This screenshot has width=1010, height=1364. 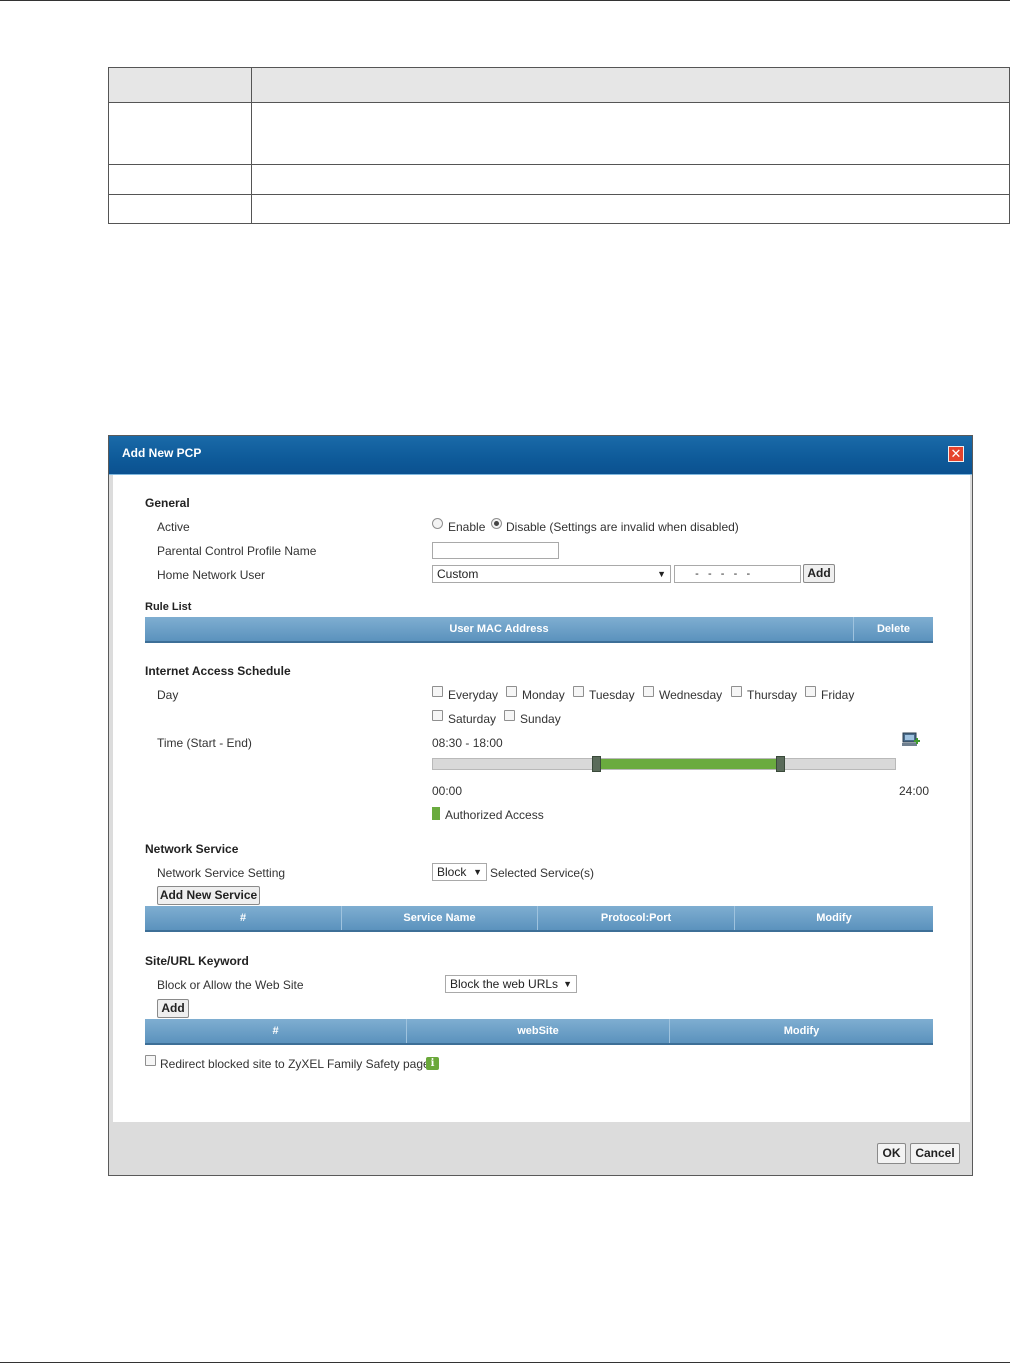 I want to click on day-sunday-label: Sunday, so click(x=540, y=719).